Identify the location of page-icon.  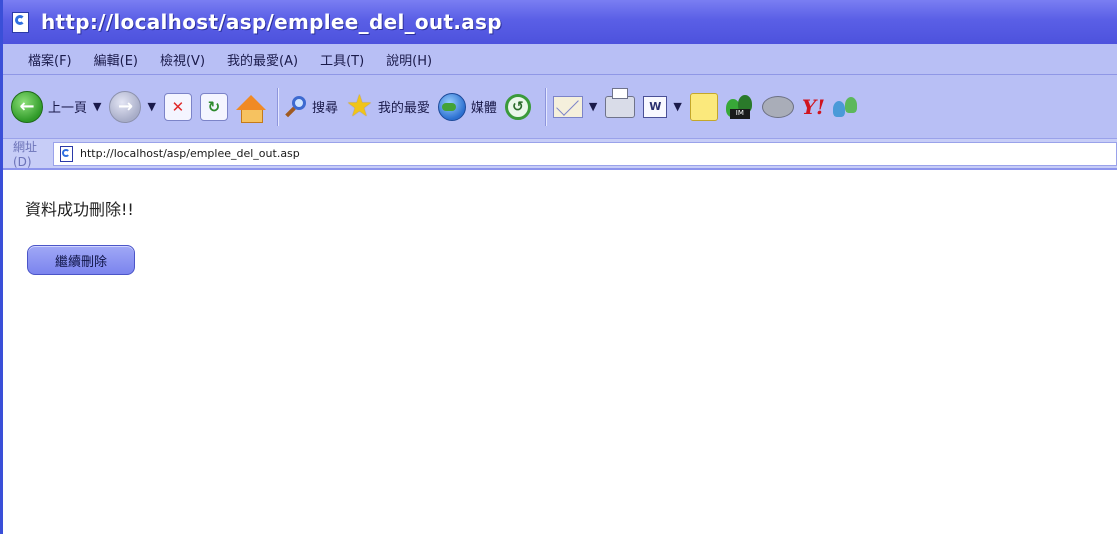
(66, 153).